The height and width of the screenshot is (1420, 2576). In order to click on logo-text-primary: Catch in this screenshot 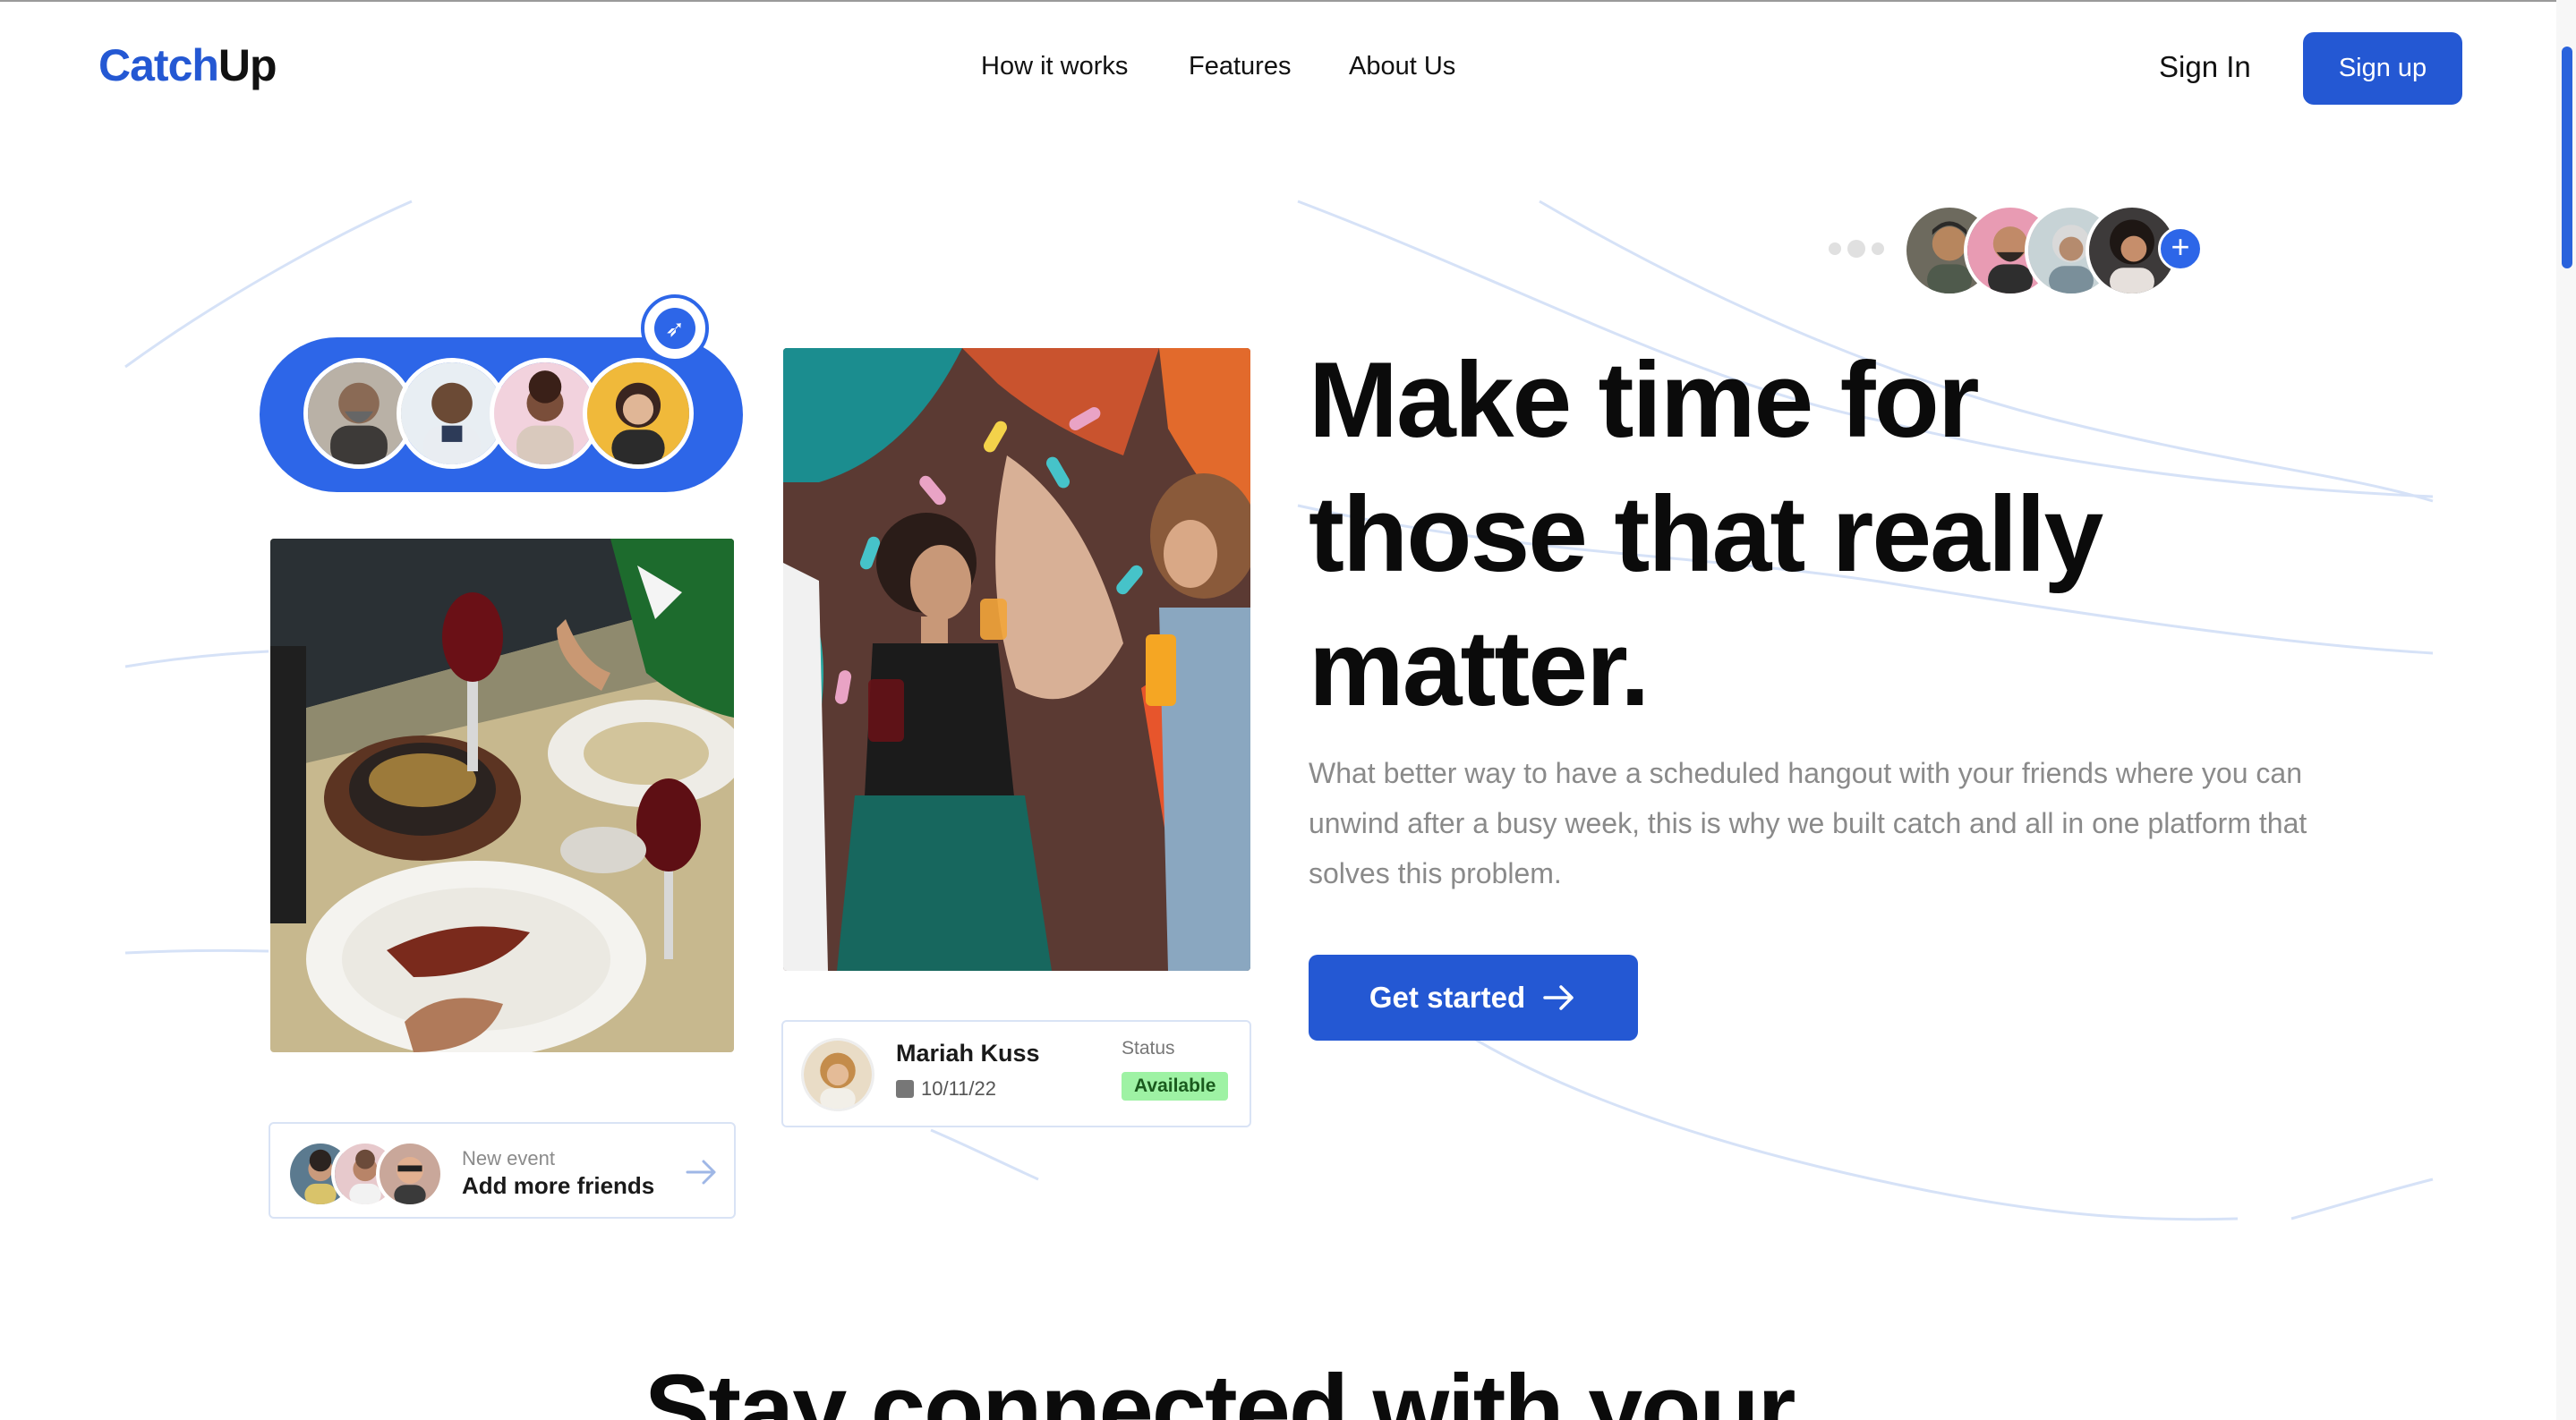, I will do `click(158, 65)`.